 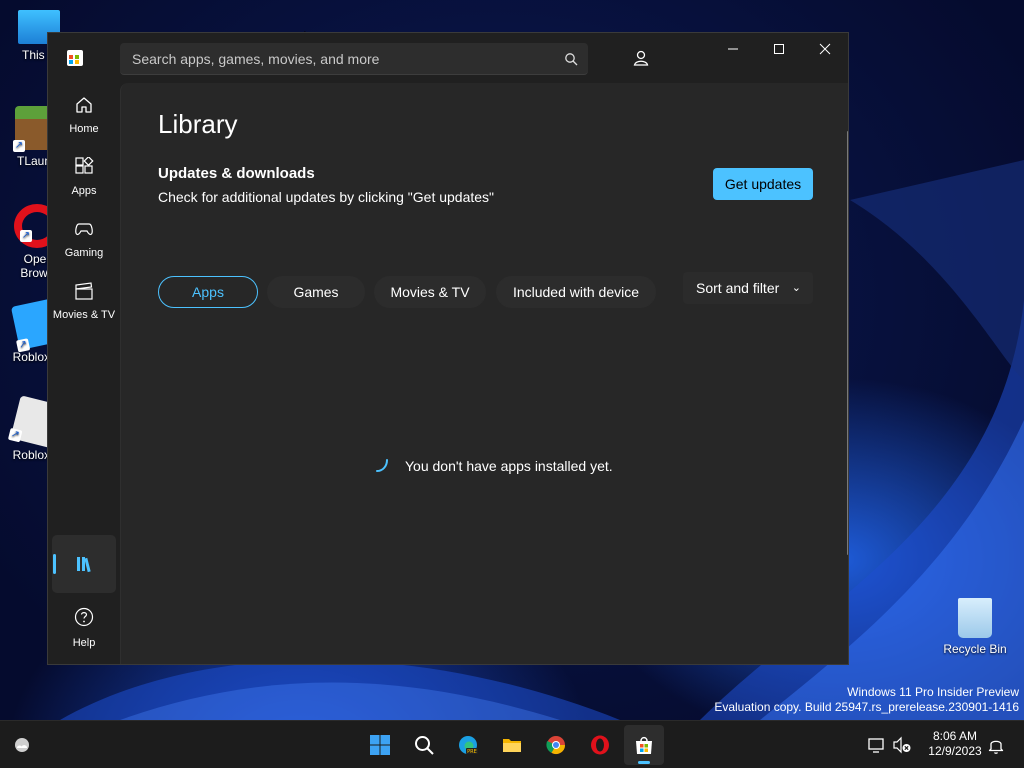 What do you see at coordinates (84, 301) in the screenshot?
I see `nav-item-movies-tv: Movies & TV` at bounding box center [84, 301].